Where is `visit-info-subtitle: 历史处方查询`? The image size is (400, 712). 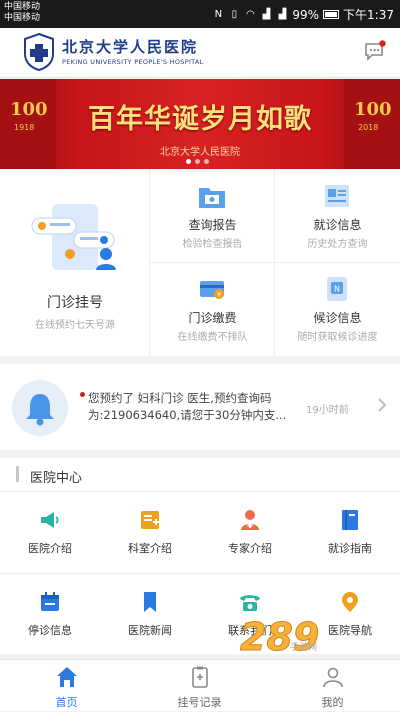
visit-info-subtitle: 历史处方查询 is located at coordinates (337, 244).